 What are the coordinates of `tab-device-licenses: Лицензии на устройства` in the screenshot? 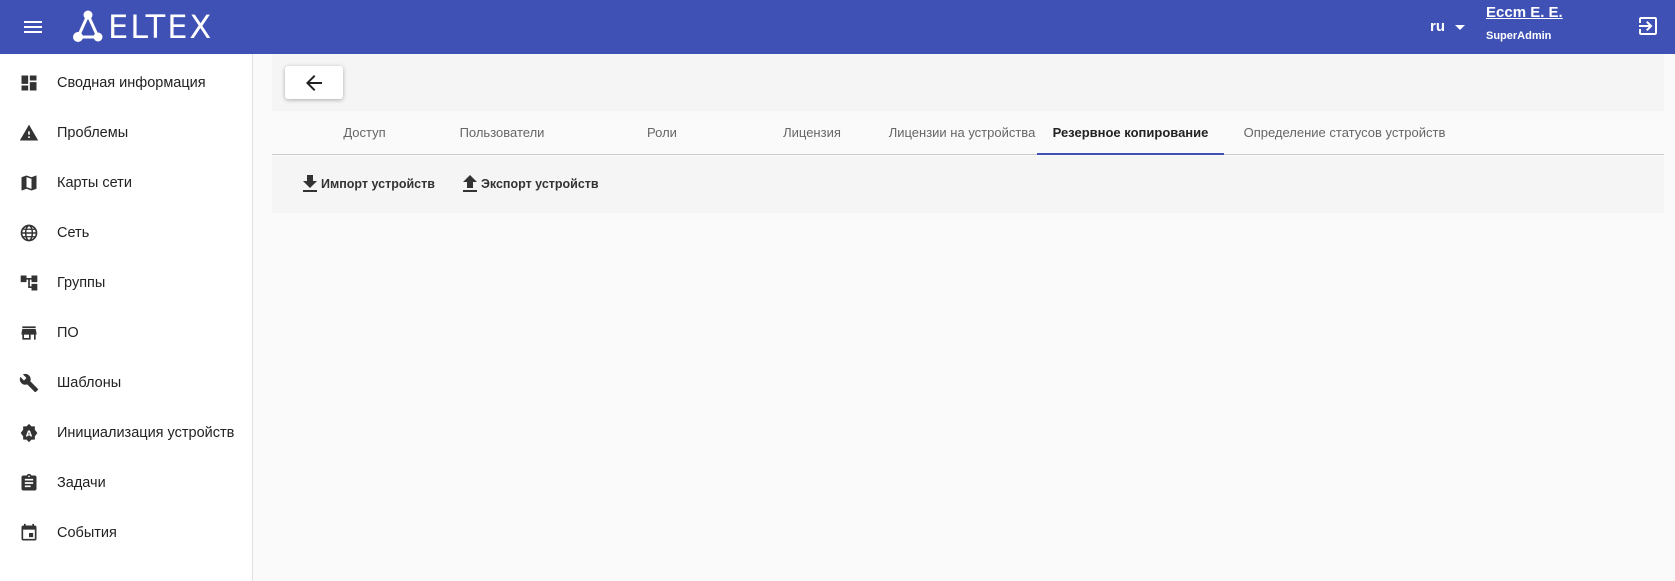 It's located at (962, 133).